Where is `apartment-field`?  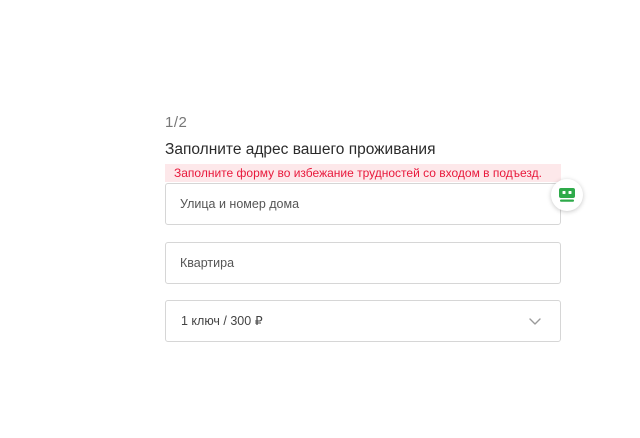 apartment-field is located at coordinates (363, 263).